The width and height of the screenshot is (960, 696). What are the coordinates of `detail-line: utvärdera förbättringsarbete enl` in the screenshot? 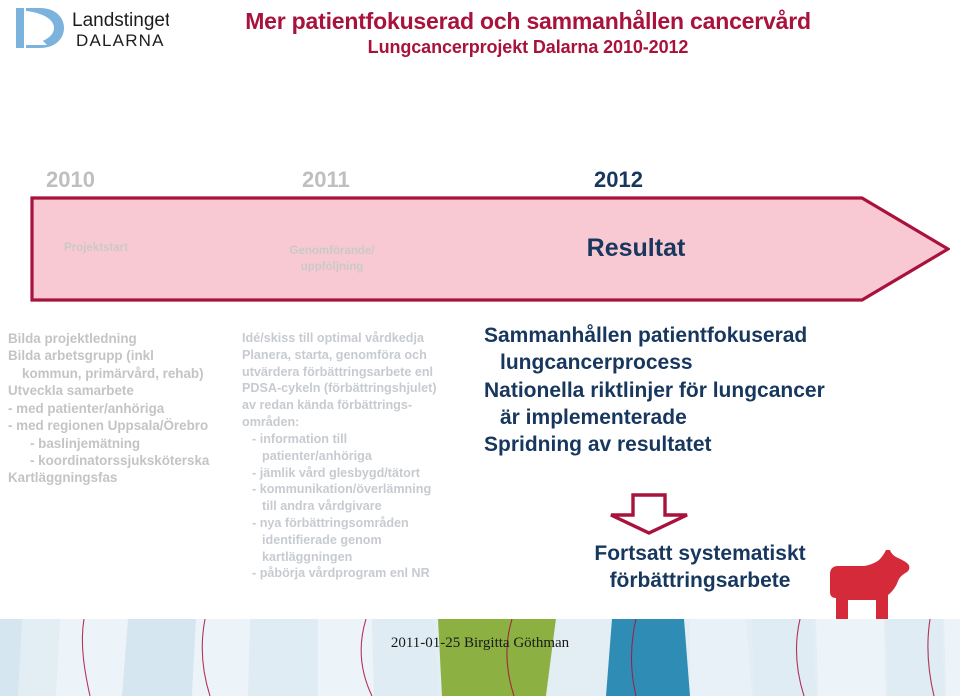 It's located at (338, 371).